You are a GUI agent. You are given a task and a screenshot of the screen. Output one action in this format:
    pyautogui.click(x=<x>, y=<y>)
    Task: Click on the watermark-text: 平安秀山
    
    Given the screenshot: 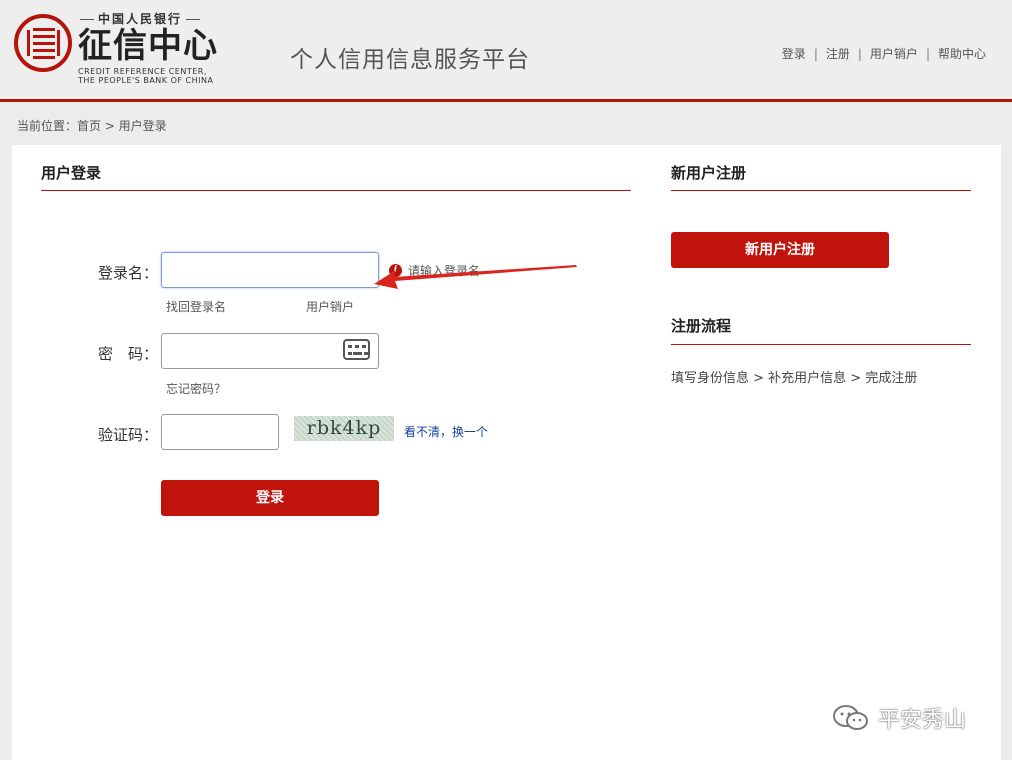 What is the action you would take?
    pyautogui.click(x=922, y=720)
    